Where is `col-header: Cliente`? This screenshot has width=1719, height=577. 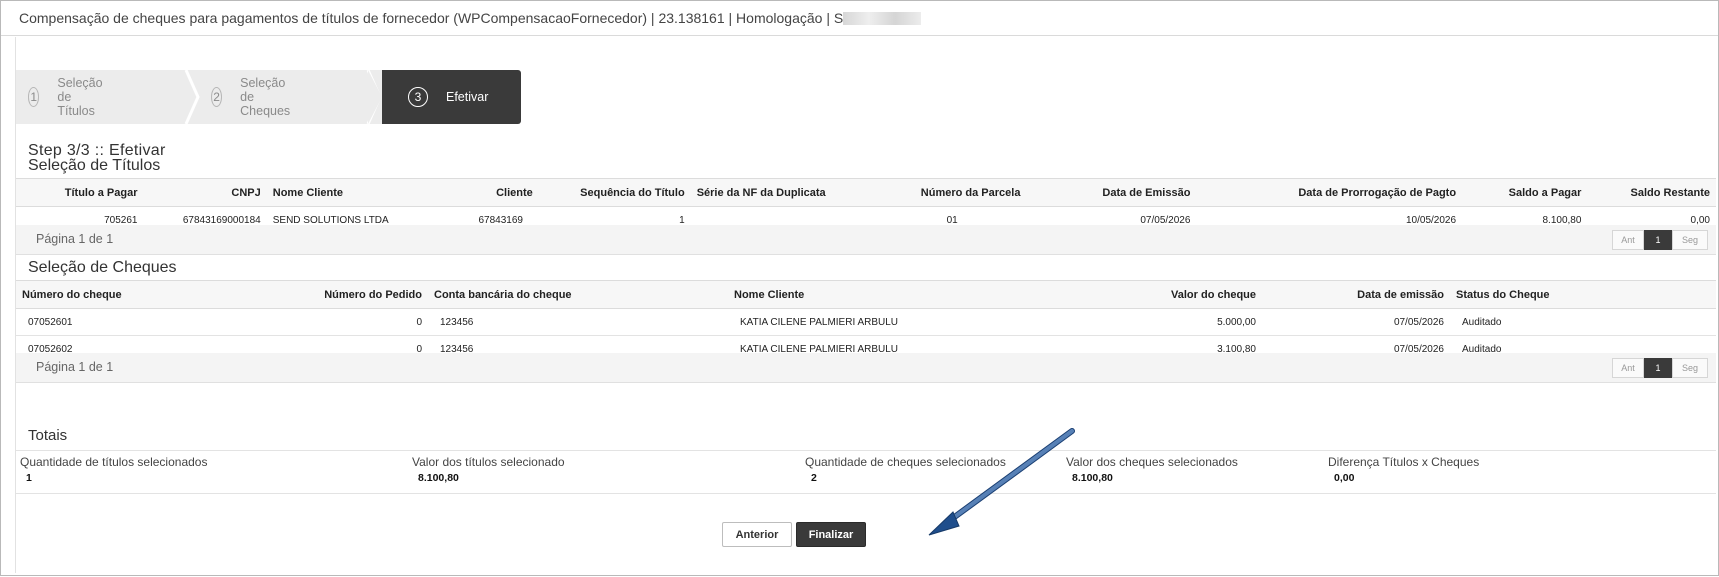 col-header: Cliente is located at coordinates (468, 192).